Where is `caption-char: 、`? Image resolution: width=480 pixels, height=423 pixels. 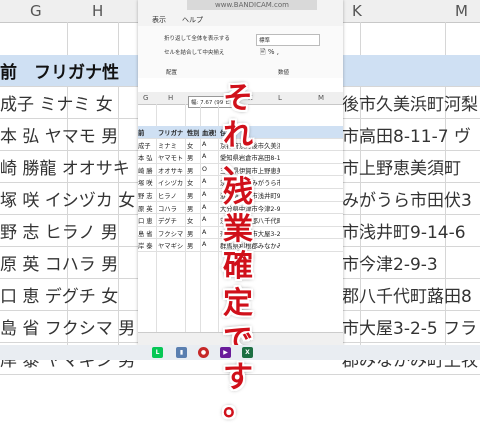 caption-char: 、 is located at coordinates (238, 163).